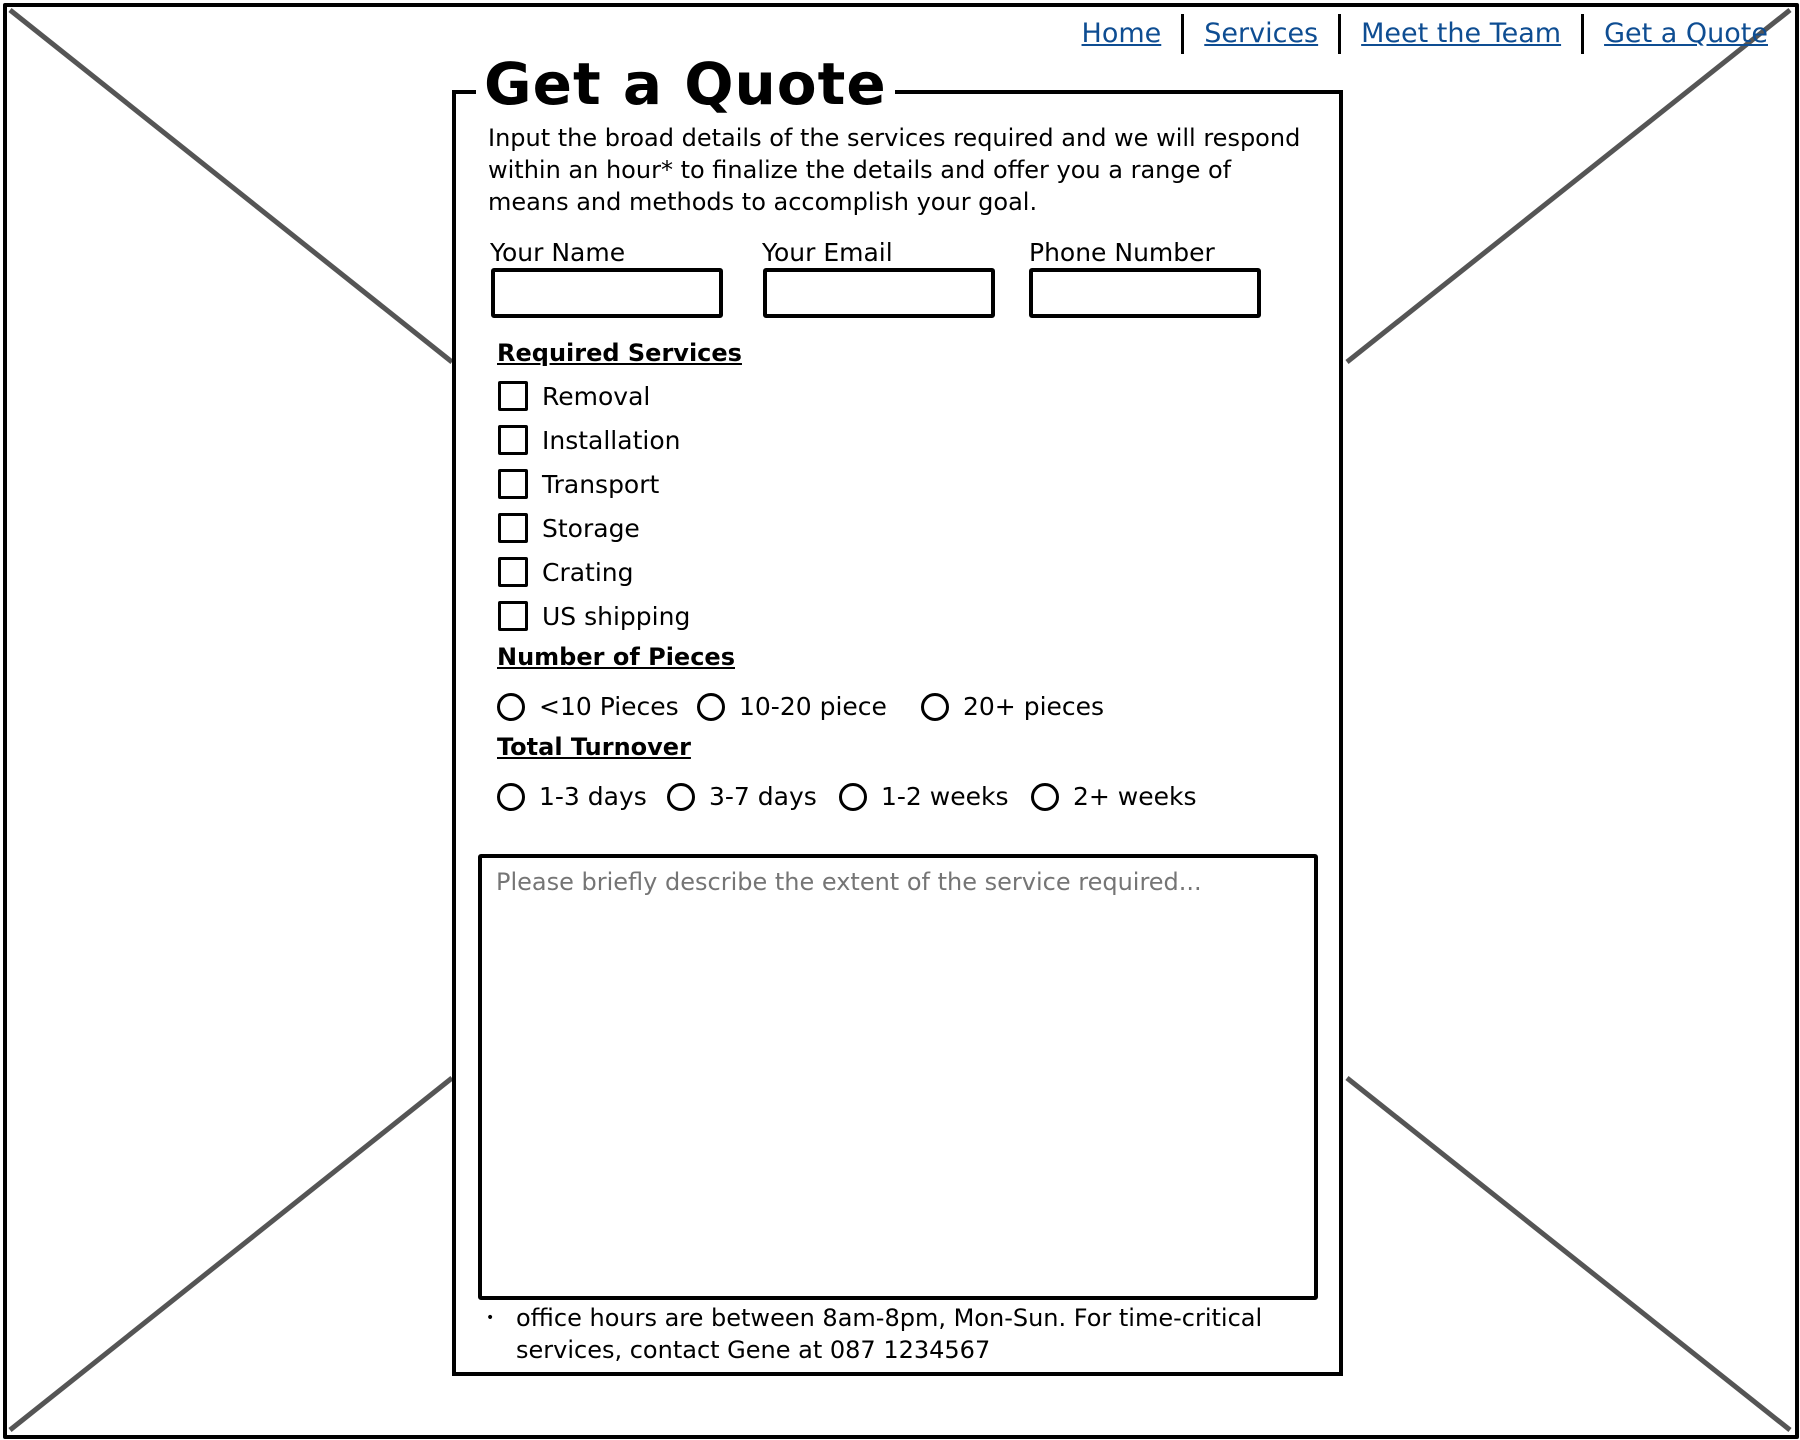 The height and width of the screenshot is (1440, 1800). I want to click on pieces-option-10-20: 10-20 piece, so click(792, 706).